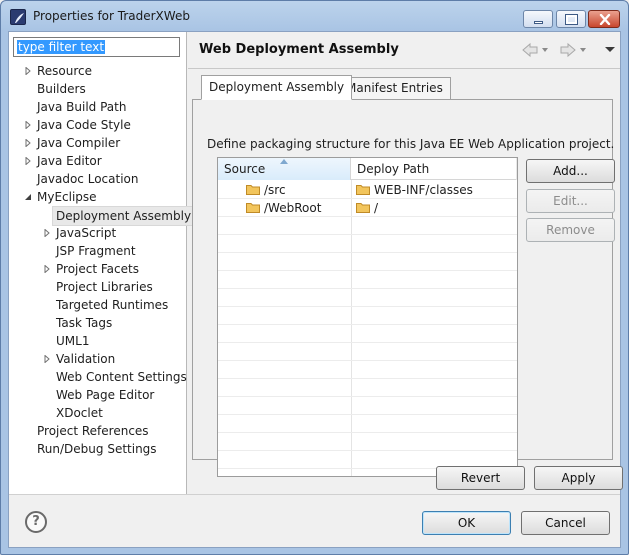 The width and height of the screenshot is (629, 555). What do you see at coordinates (530, 50) in the screenshot?
I see `back-arrow-icon` at bounding box center [530, 50].